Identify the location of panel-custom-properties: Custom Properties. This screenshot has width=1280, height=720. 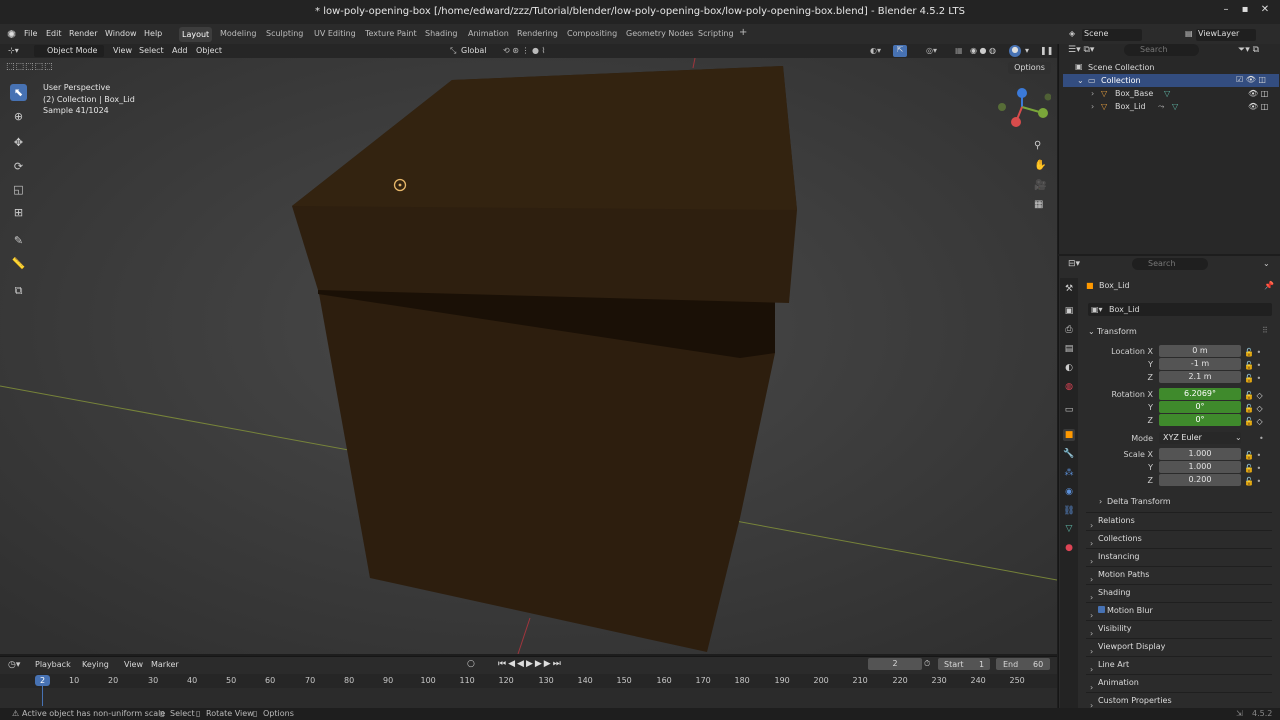
(1179, 700).